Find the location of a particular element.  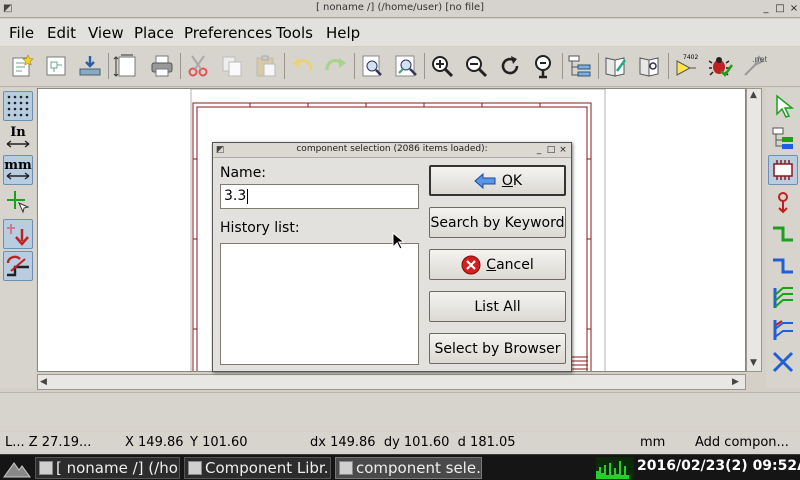

erc-icon is located at coordinates (720, 66).